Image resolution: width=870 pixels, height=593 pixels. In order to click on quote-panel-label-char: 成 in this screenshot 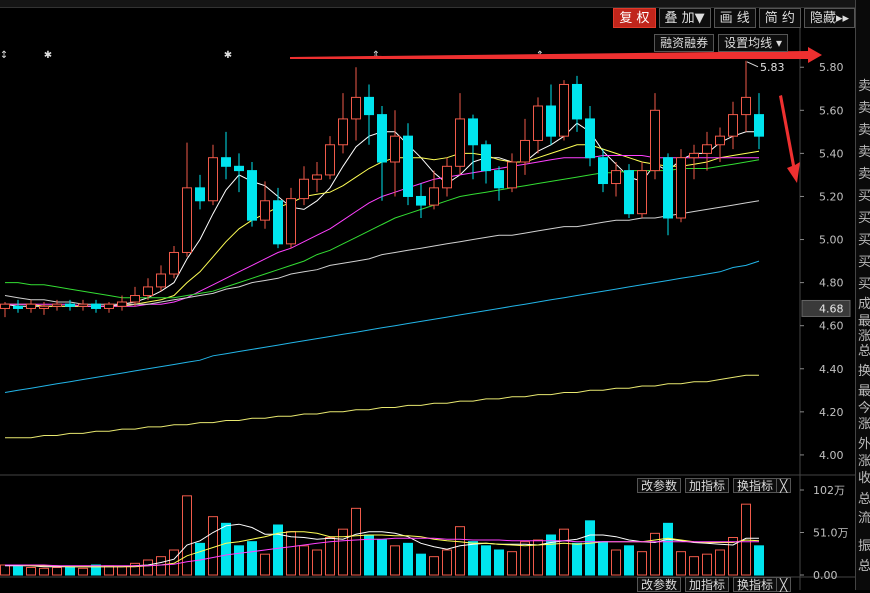, I will do `click(864, 304)`.